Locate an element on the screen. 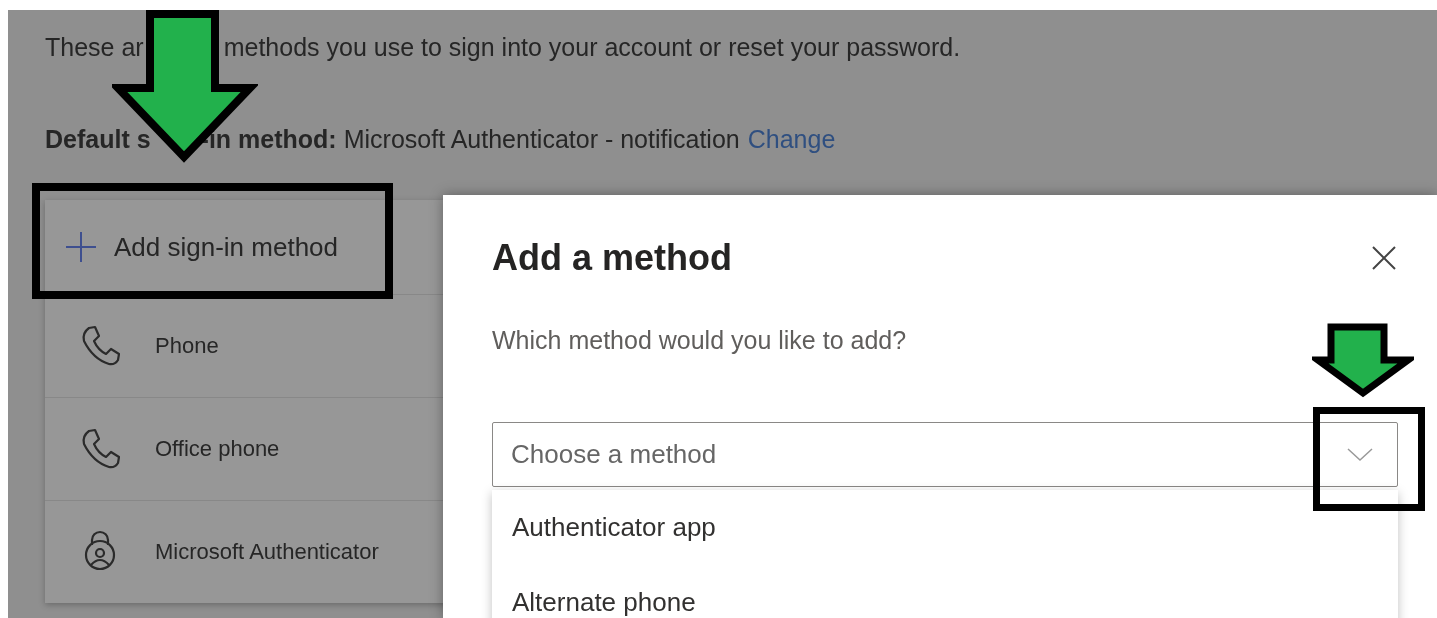 The image size is (1437, 618). method-name: Phone is located at coordinates (187, 346).